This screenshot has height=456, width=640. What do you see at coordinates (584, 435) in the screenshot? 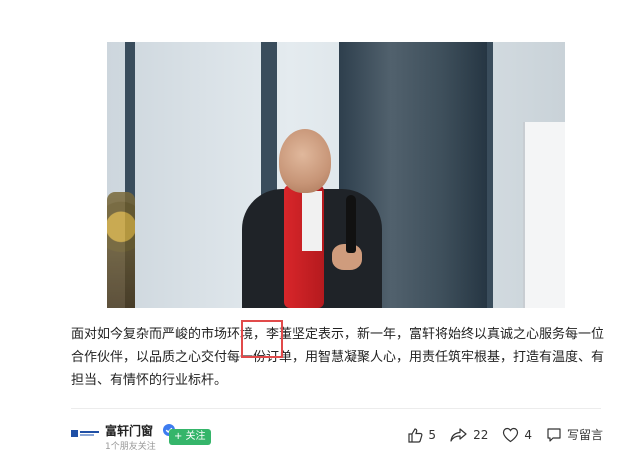
I see `write-comment-label: 写留言` at bounding box center [584, 435].